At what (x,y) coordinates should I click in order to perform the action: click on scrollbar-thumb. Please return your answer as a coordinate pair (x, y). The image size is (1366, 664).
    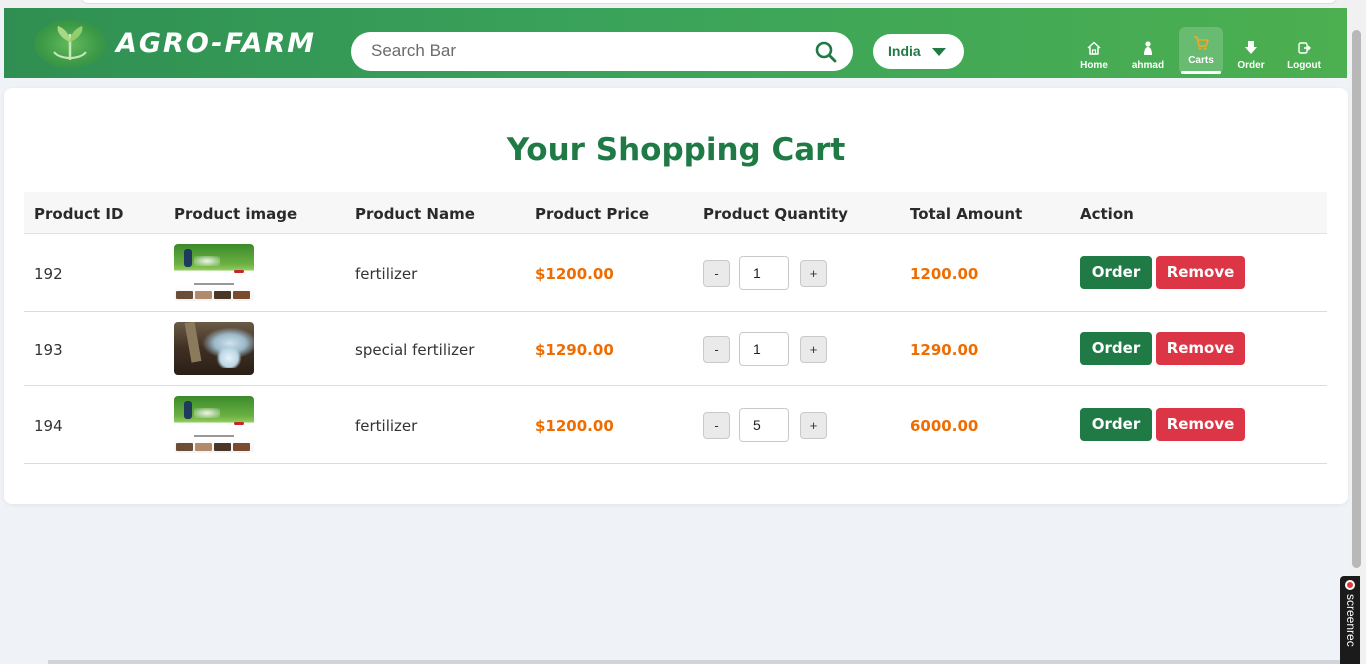
    Looking at the image, I should click on (1356, 299).